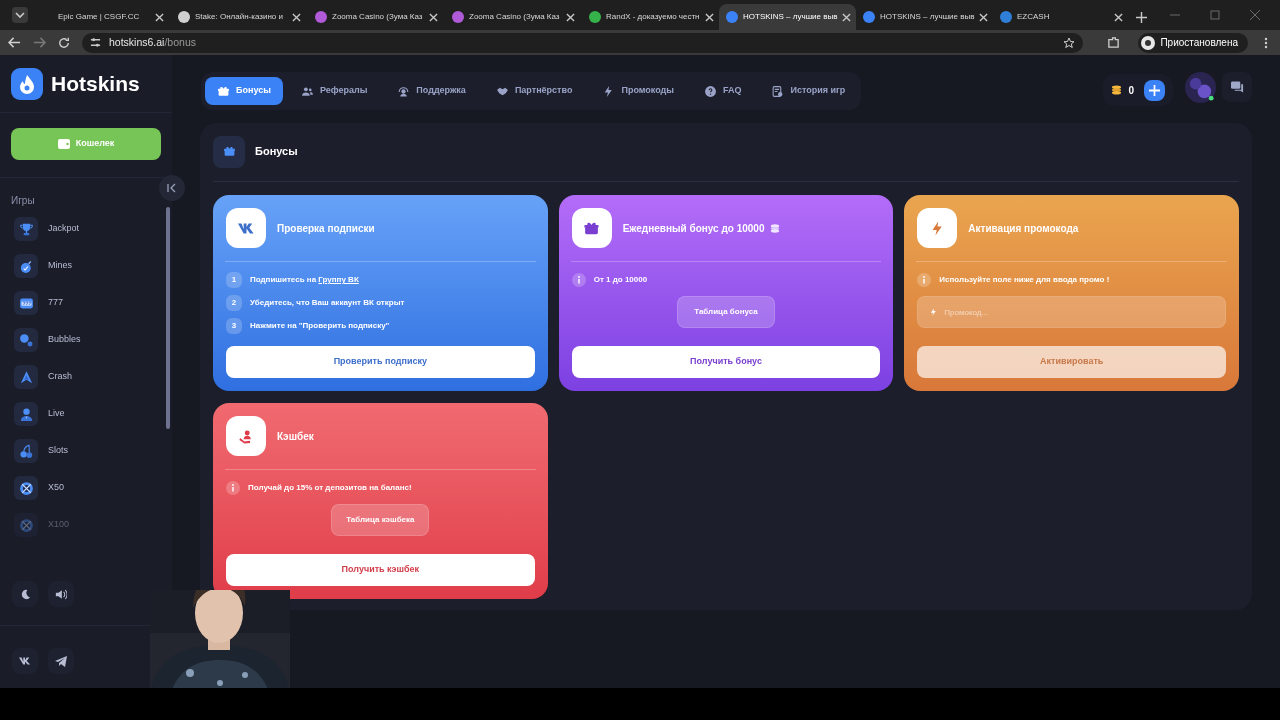 Image resolution: width=1280 pixels, height=720 pixels. Describe the element at coordinates (620, 280) in the screenshot. I see `info-text: От 1 до 10000` at that location.